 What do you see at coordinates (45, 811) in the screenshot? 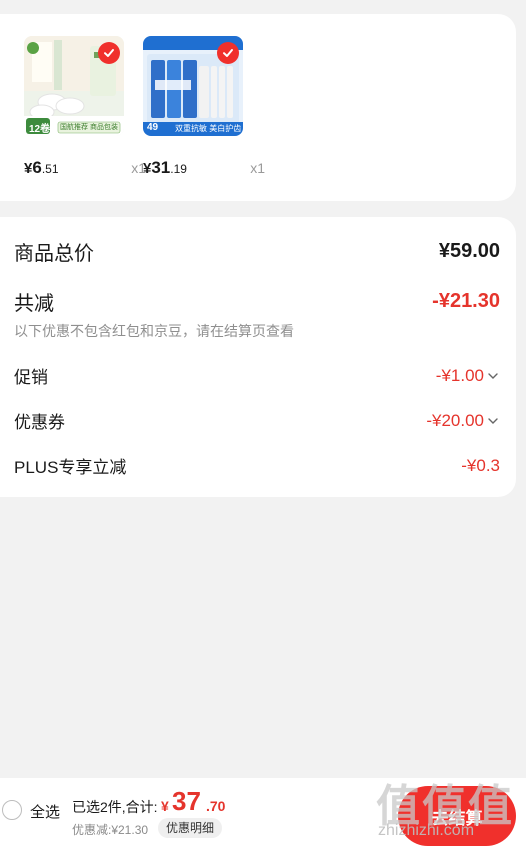
I see `select-all-label: 全选` at bounding box center [45, 811].